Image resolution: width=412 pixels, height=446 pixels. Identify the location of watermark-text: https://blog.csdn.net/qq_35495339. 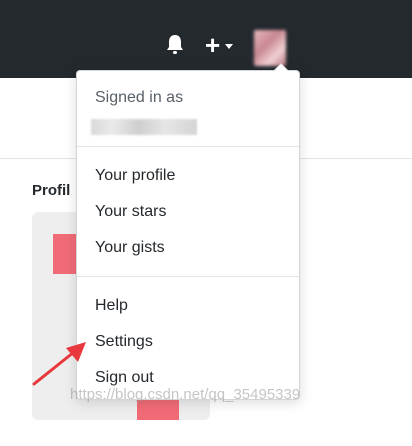
(185, 394).